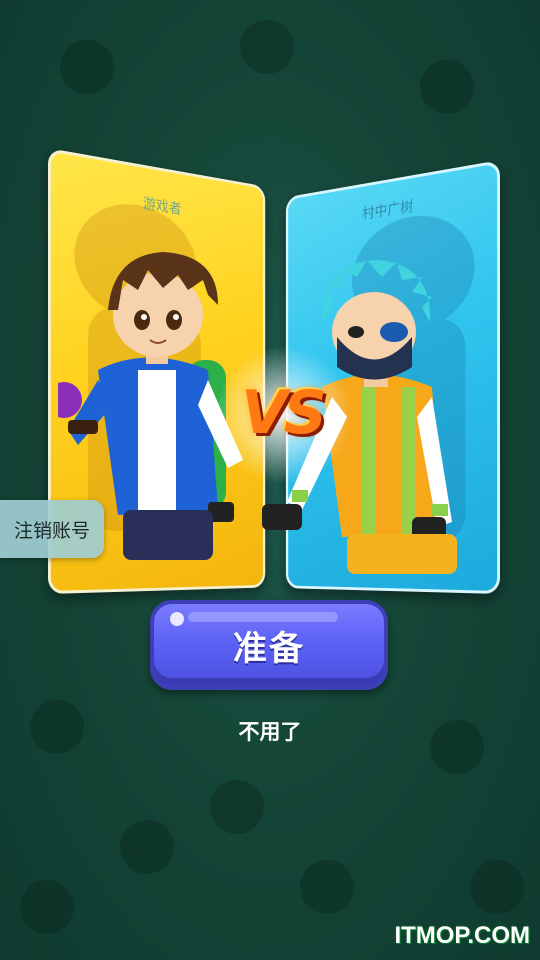 The image size is (540, 960). What do you see at coordinates (269, 648) in the screenshot?
I see `ready-button-label: 准备` at bounding box center [269, 648].